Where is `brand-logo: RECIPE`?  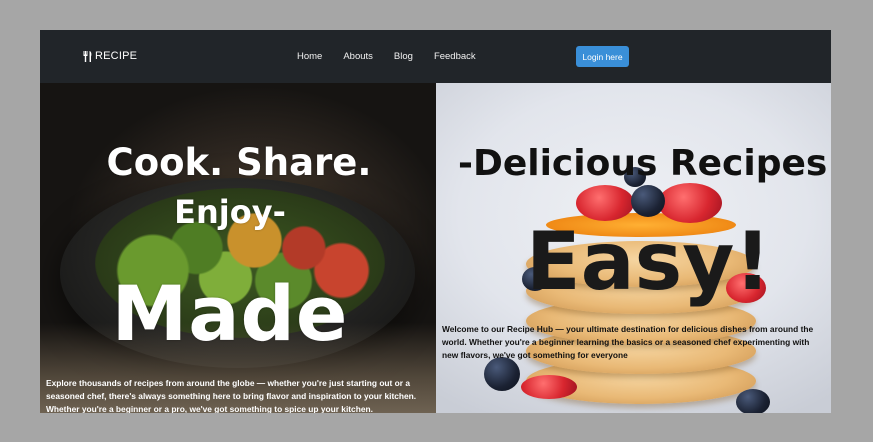 brand-logo: RECIPE is located at coordinates (110, 56).